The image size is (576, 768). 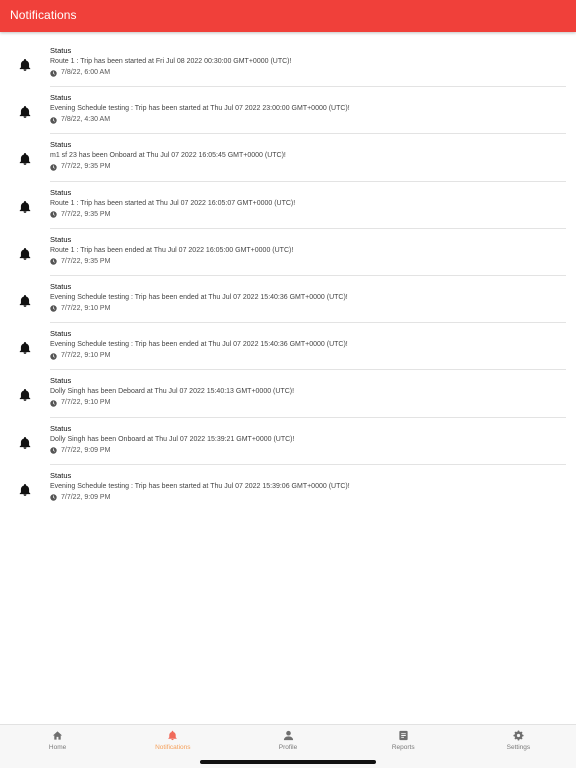 What do you see at coordinates (308, 120) in the screenshot?
I see `notification-timestamp: 7/8/22, 4:30 AM` at bounding box center [308, 120].